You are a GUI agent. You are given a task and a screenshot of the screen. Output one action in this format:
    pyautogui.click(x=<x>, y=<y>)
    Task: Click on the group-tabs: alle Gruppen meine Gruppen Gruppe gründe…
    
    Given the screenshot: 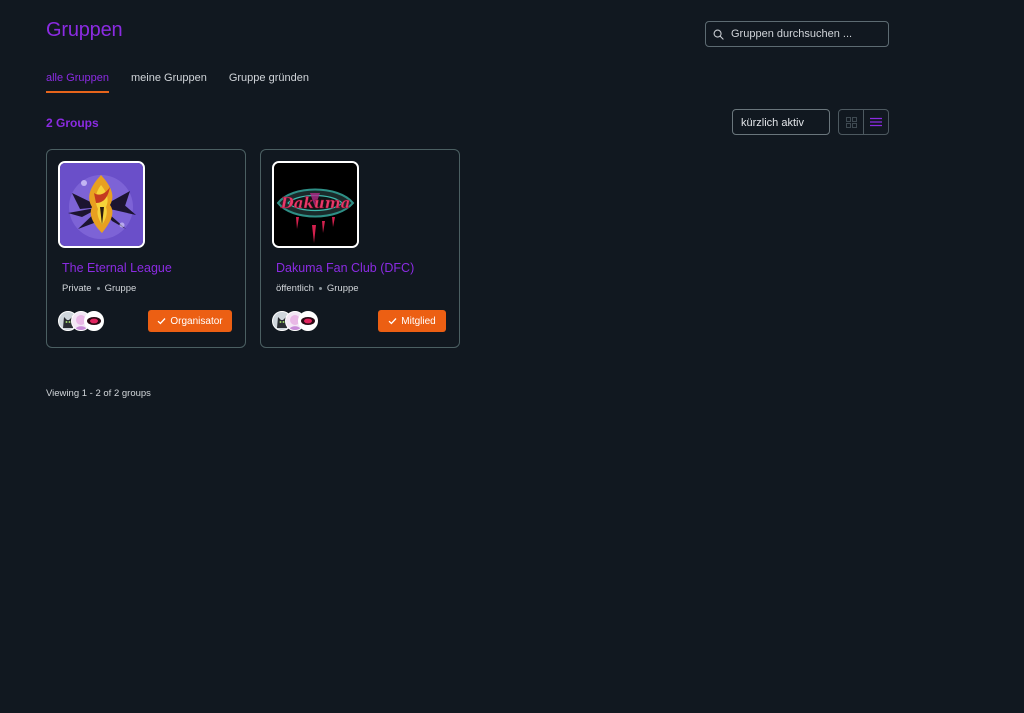 What is the action you would take?
    pyautogui.click(x=188, y=82)
    